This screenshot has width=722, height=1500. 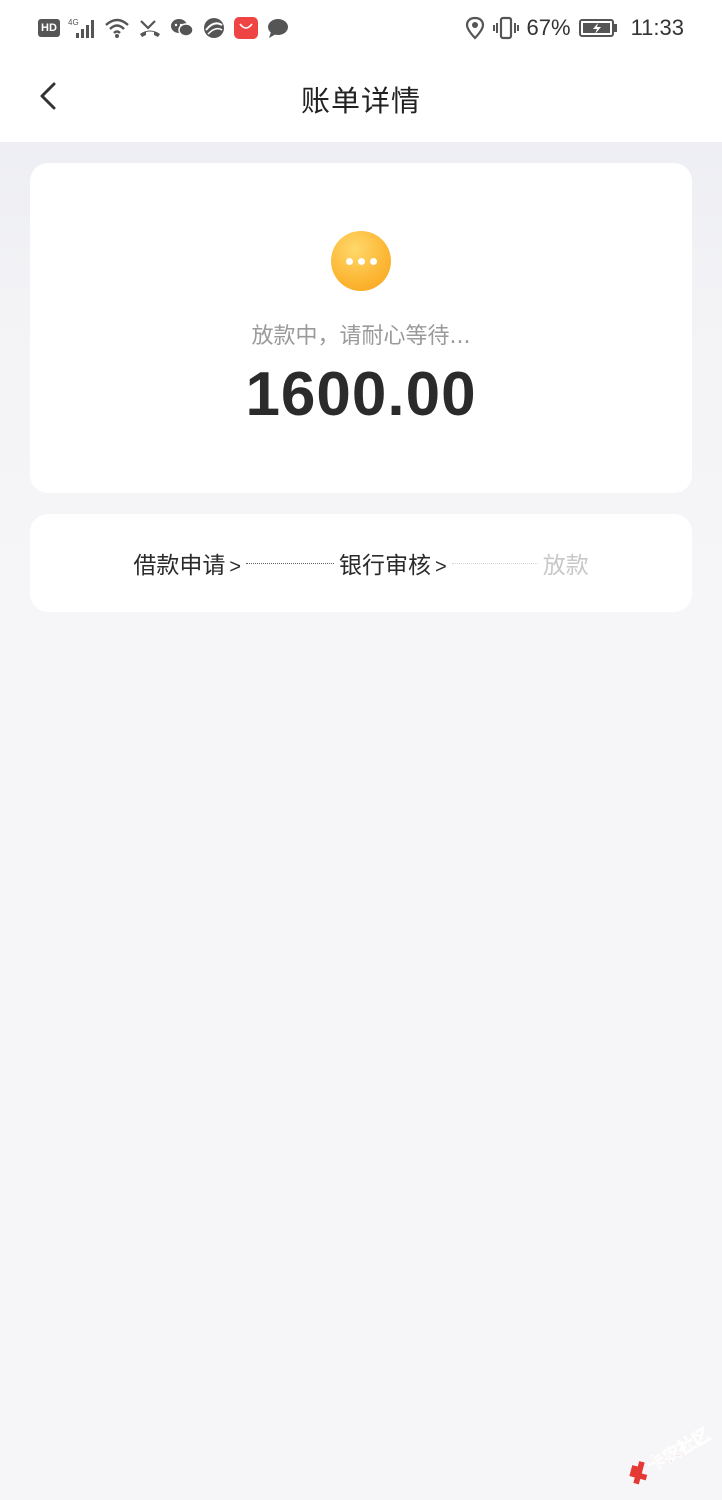 What do you see at coordinates (361, 261) in the screenshot?
I see `more-dots-icon` at bounding box center [361, 261].